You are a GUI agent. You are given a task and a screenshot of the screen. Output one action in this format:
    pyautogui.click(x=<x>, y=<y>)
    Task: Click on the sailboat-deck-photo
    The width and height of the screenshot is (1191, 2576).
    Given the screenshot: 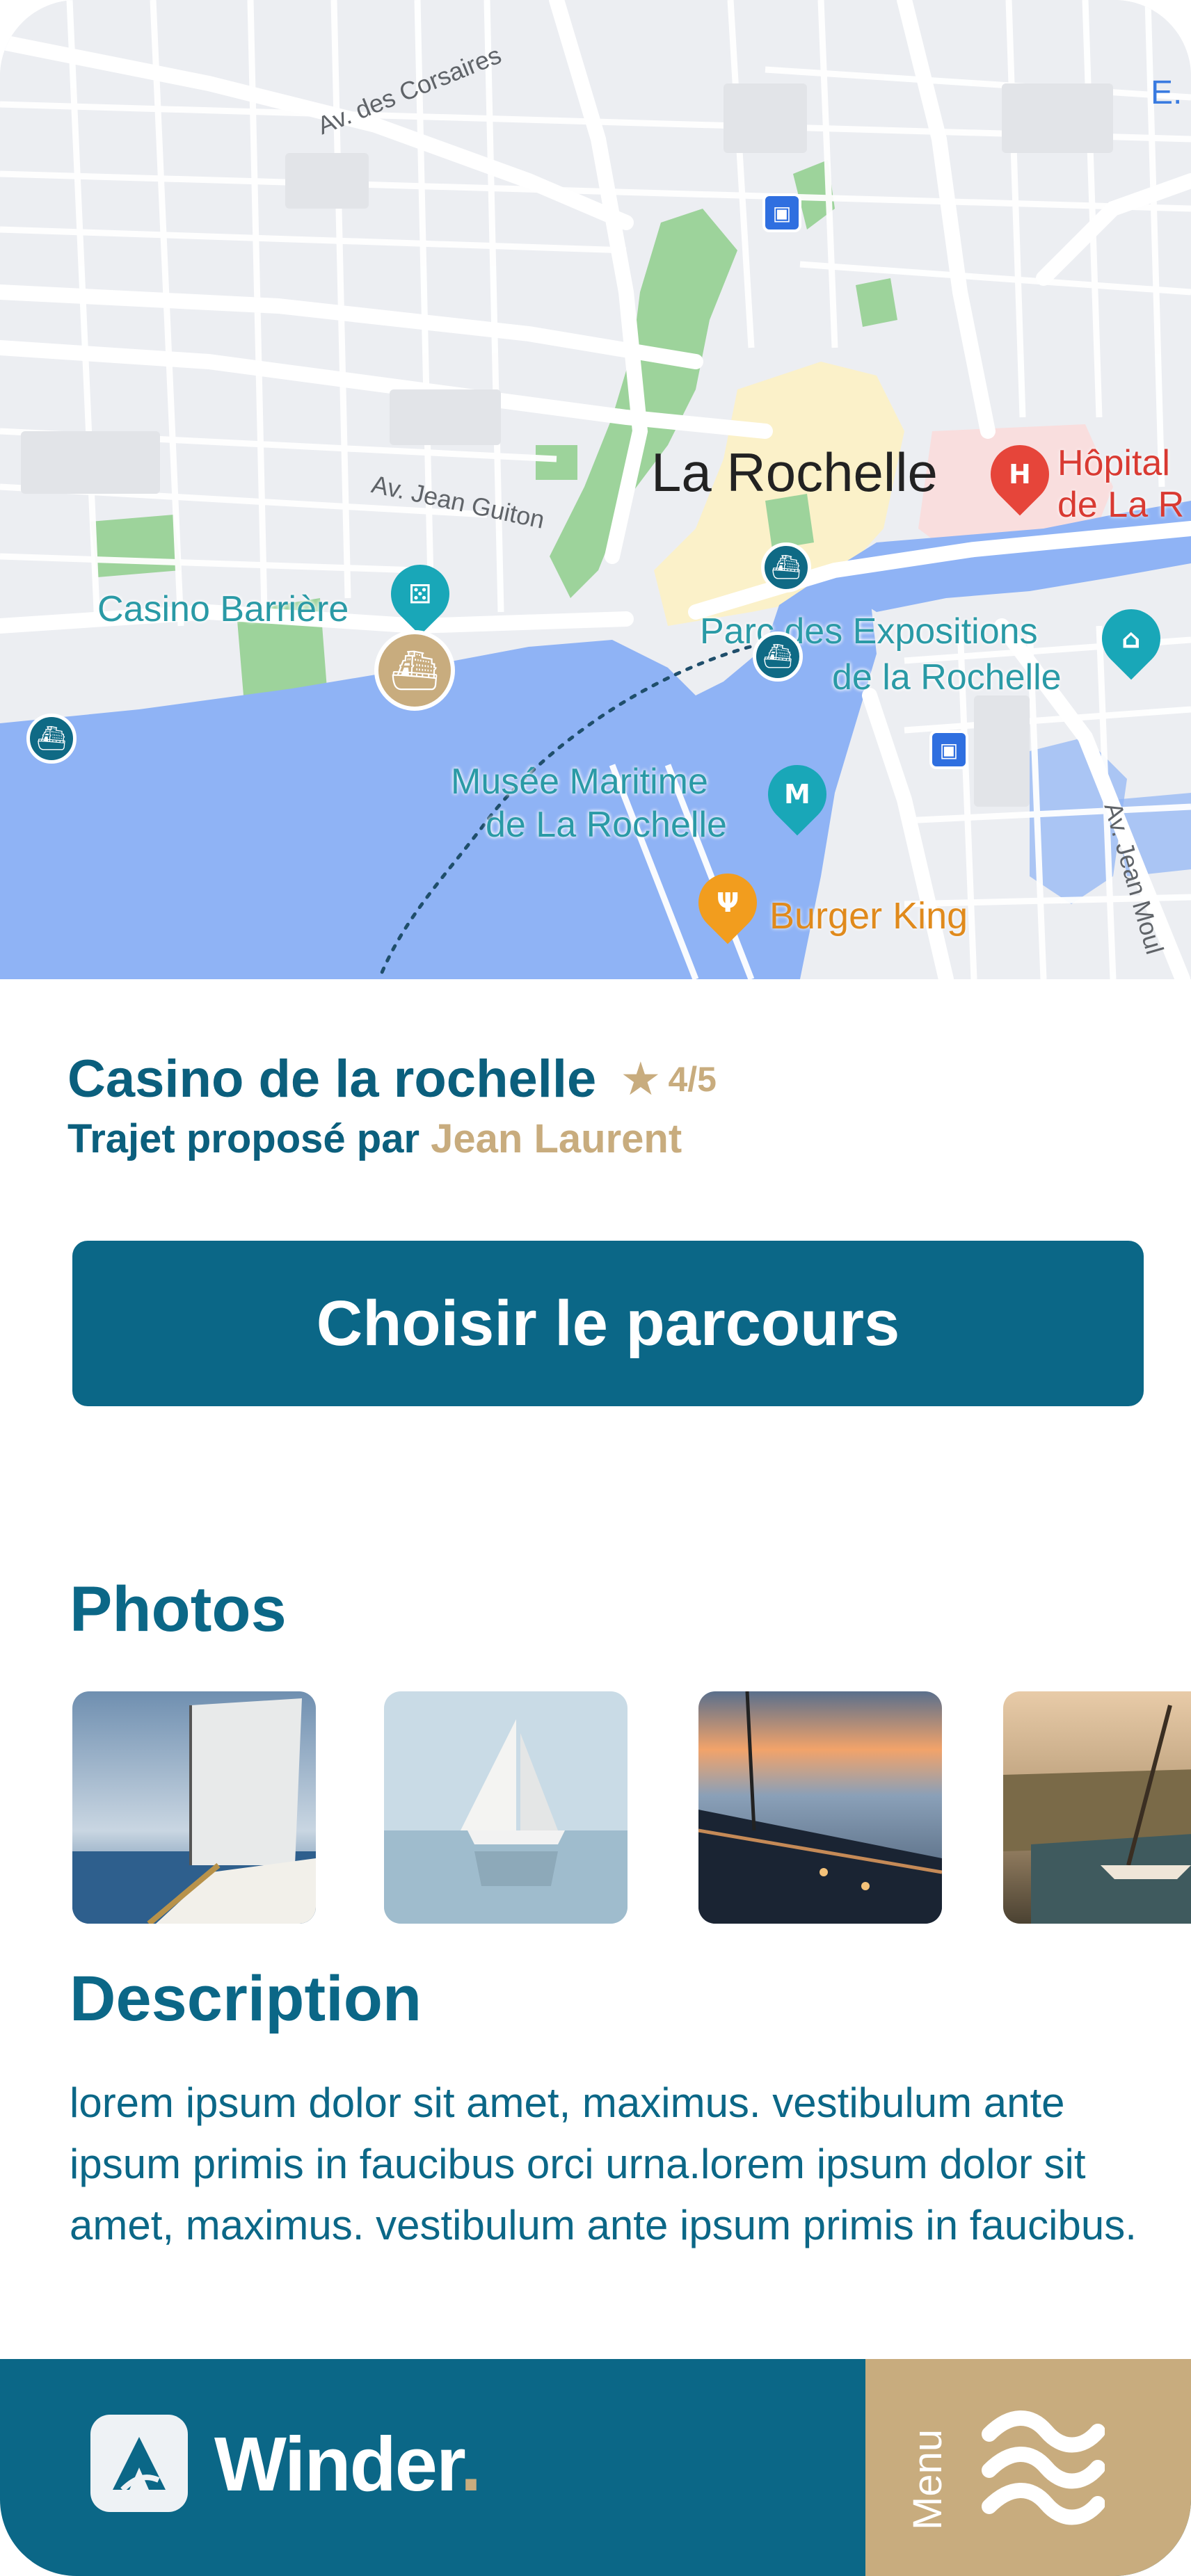 What is the action you would take?
    pyautogui.click(x=194, y=1807)
    